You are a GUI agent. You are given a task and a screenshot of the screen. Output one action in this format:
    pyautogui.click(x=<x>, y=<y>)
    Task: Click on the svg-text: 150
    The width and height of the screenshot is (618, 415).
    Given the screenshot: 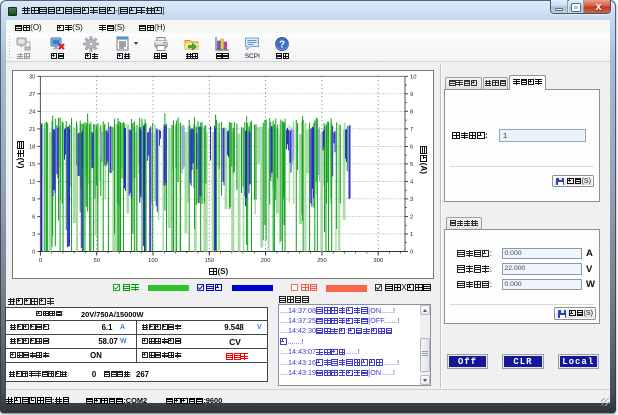 What is the action you would take?
    pyautogui.click(x=209, y=261)
    